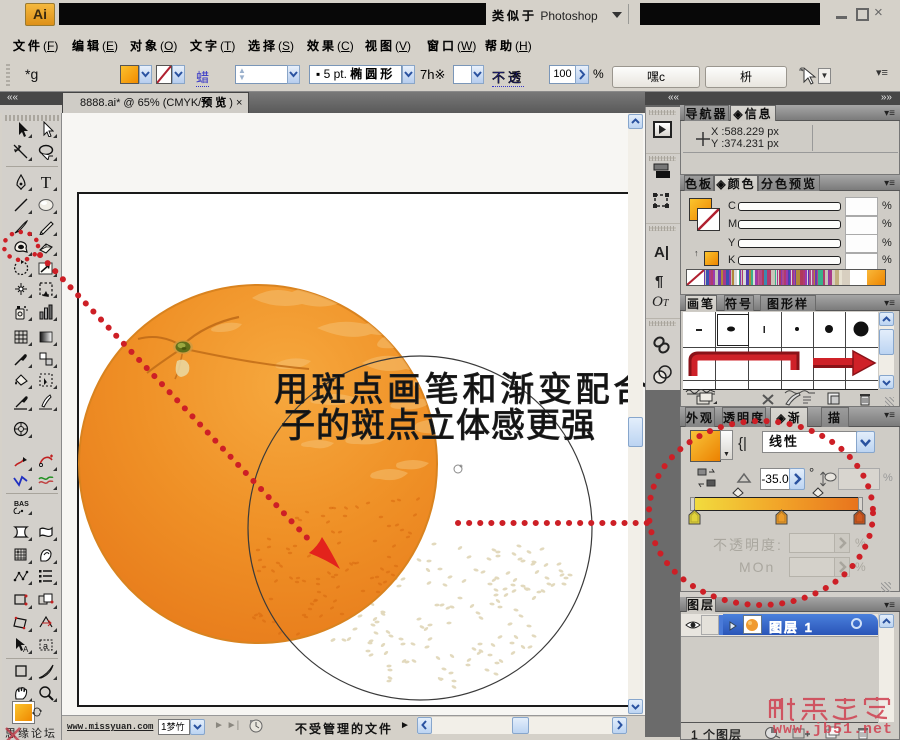 The height and width of the screenshot is (740, 900). Describe the element at coordinates (46, 182) in the screenshot. I see `svg-text: T` at that location.